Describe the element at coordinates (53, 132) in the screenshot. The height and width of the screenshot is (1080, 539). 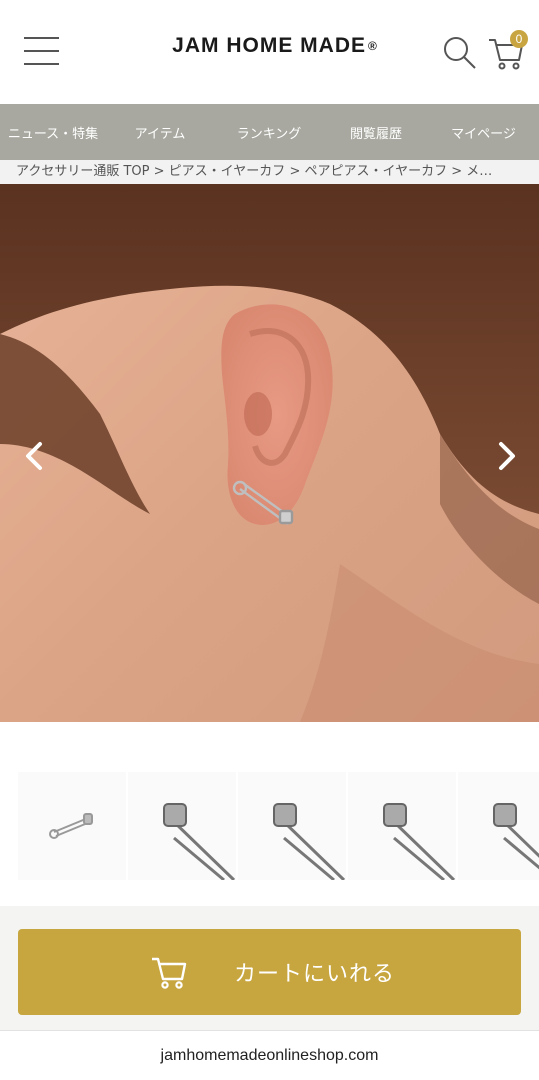
I see `nav-item-news: ニュース・特集` at that location.